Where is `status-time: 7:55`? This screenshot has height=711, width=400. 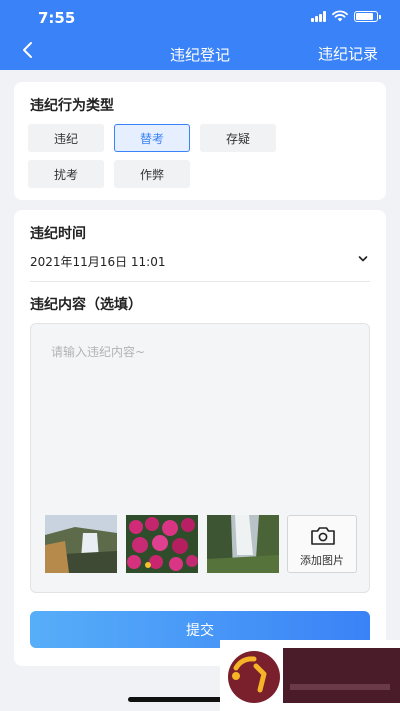 status-time: 7:55 is located at coordinates (57, 18).